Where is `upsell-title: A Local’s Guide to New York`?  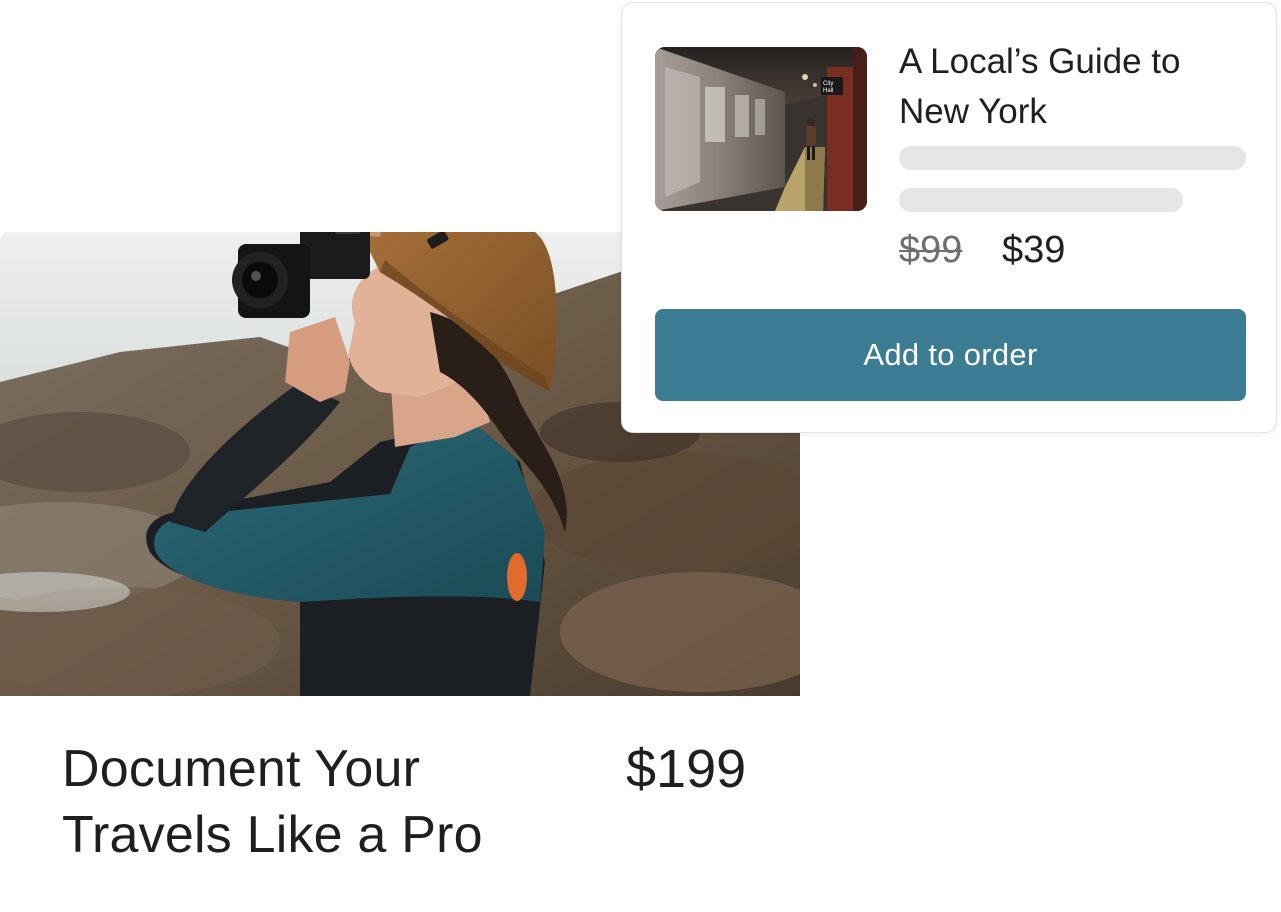 upsell-title: A Local’s Guide to New York is located at coordinates (1040, 86).